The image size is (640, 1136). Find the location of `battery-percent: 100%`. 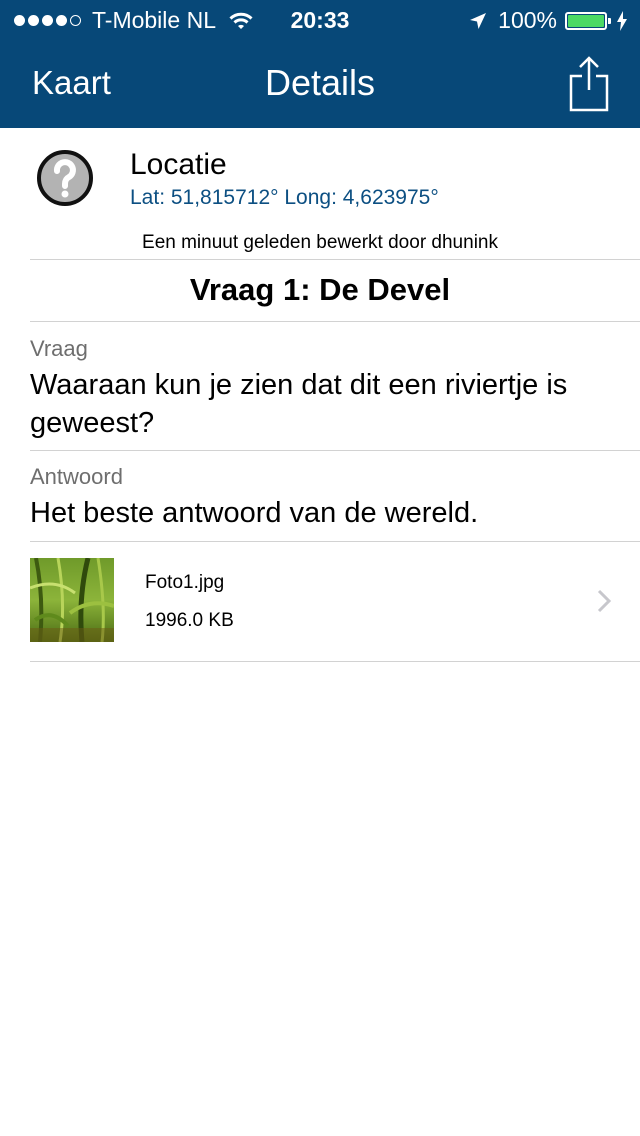

battery-percent: 100% is located at coordinates (527, 20).